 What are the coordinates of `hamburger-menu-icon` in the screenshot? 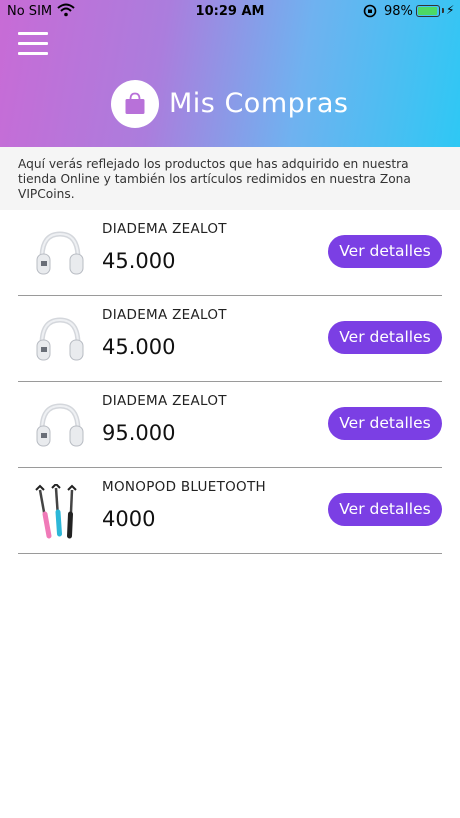 It's located at (34, 44).